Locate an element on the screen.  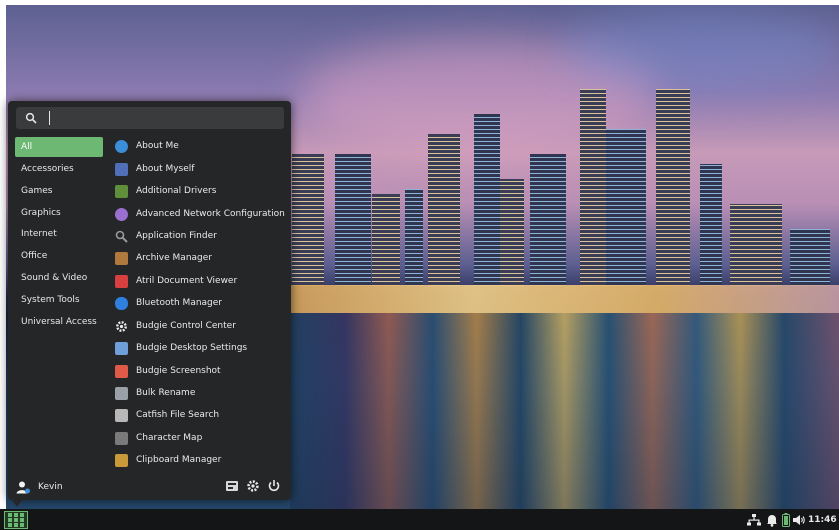
category-accessories: Accessories is located at coordinates (59, 169).